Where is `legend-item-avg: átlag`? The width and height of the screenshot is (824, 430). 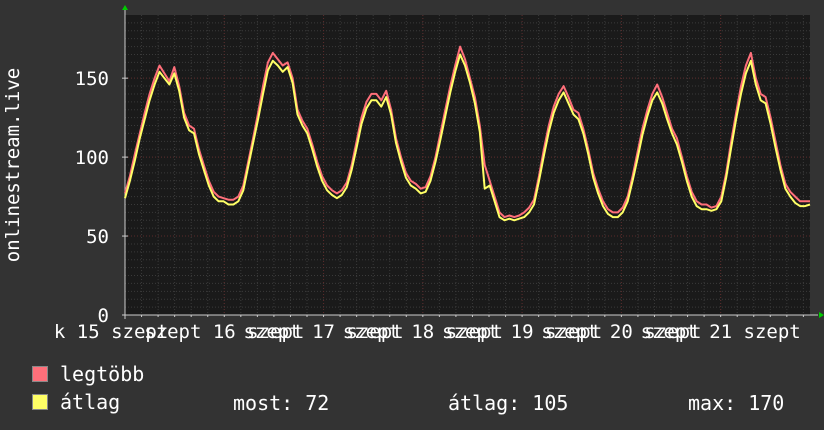 legend-item-avg: átlag is located at coordinates (76, 402).